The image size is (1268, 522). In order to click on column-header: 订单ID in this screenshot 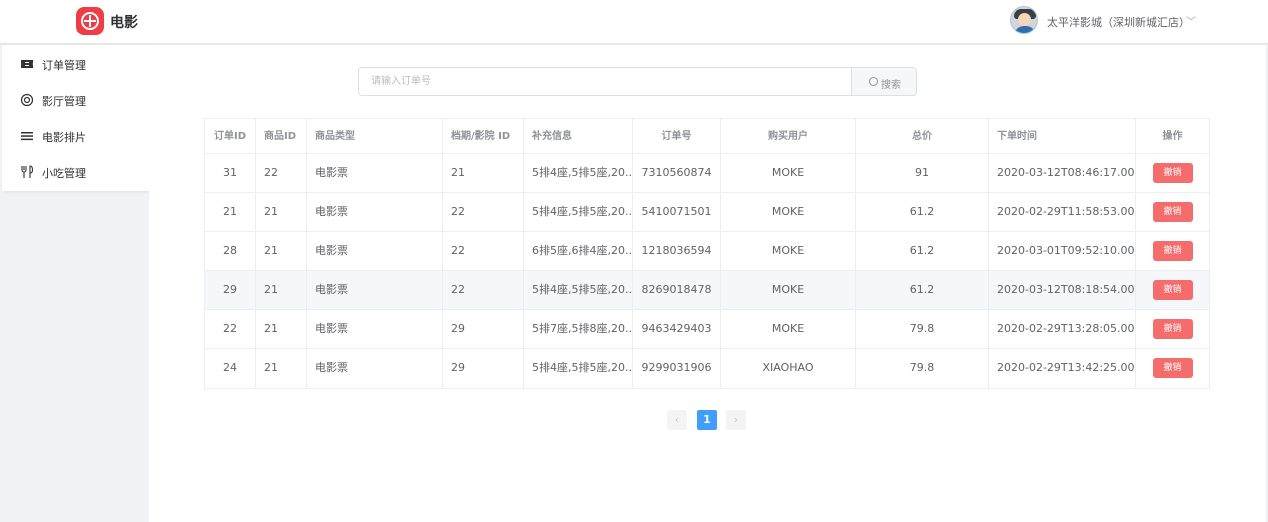, I will do `click(230, 136)`.